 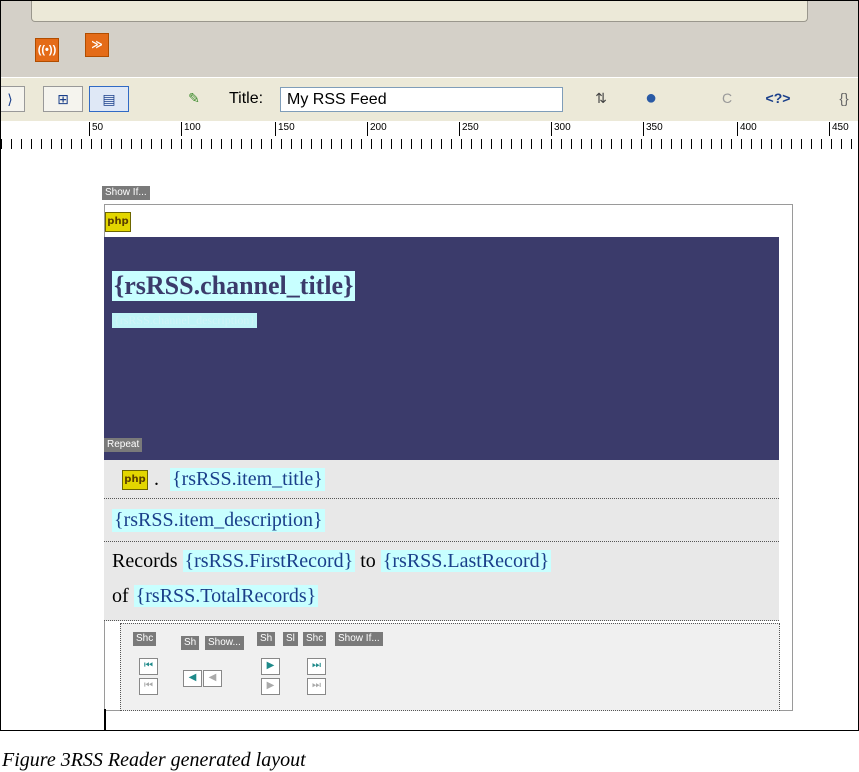 What do you see at coordinates (269, 561) in the screenshot?
I see `first-record: {rsRSS.FirstRecord}` at bounding box center [269, 561].